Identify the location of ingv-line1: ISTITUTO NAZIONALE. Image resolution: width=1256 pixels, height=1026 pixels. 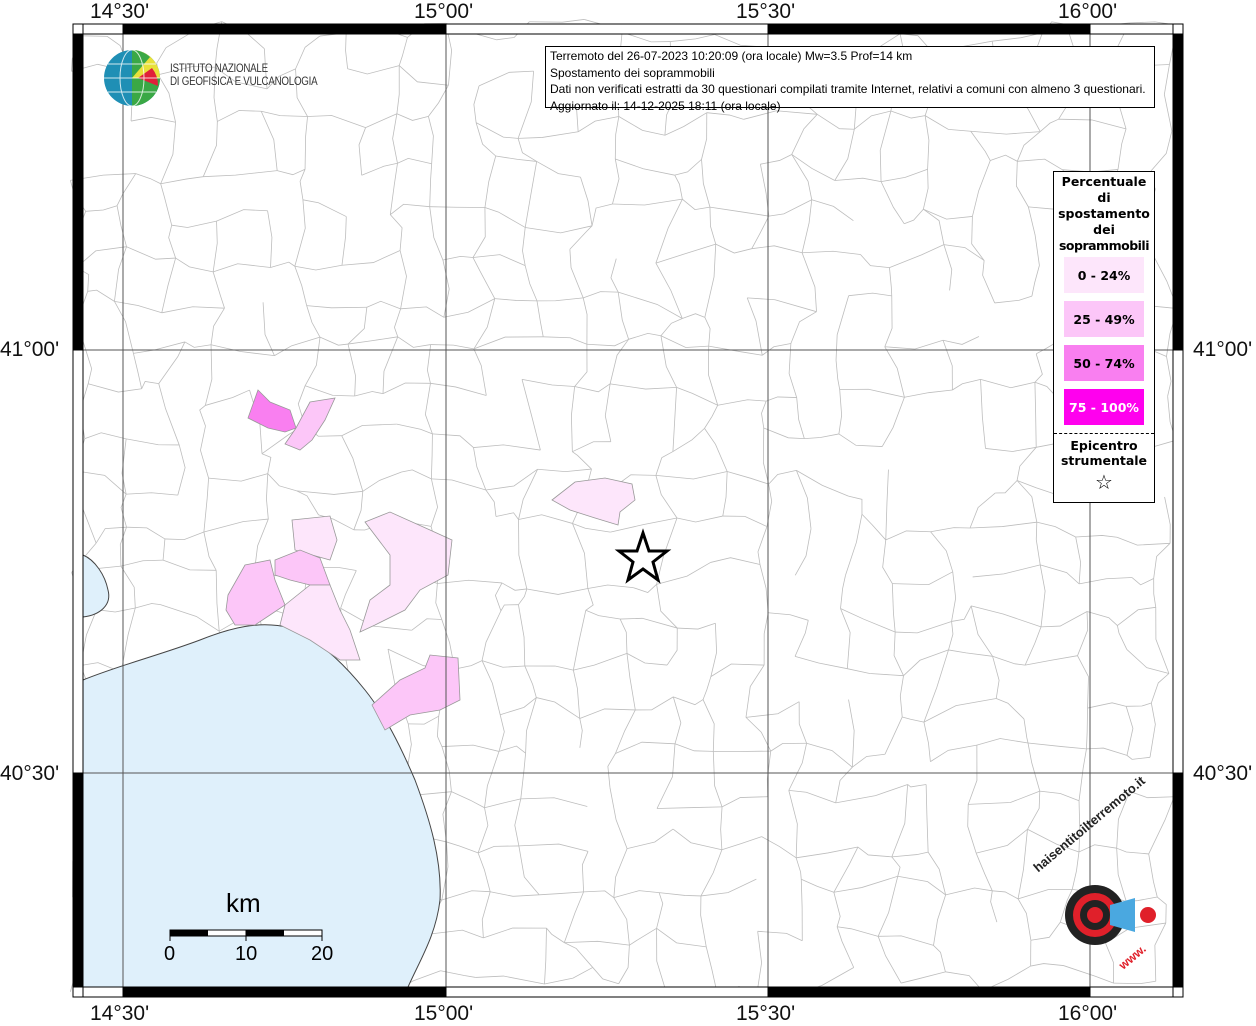
(243, 69).